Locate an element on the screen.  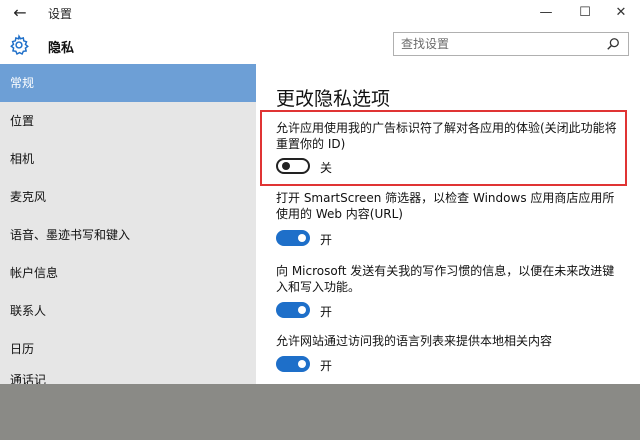
page-title: 隐私 is located at coordinates (61, 48).